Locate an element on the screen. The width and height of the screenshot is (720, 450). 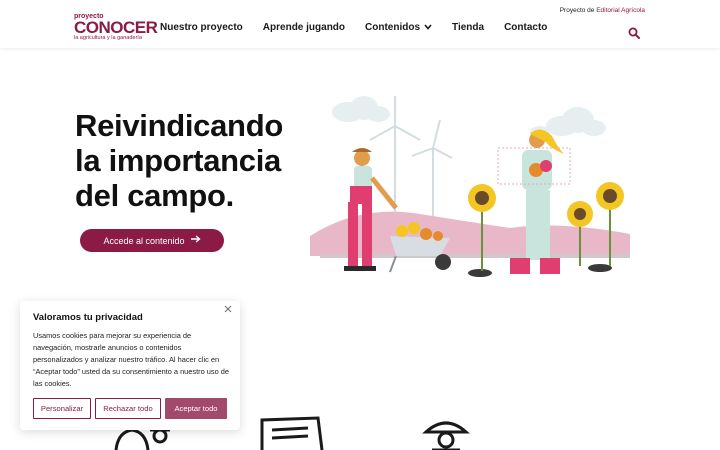
editorial-link: Editorial Agrícola is located at coordinates (620, 10).